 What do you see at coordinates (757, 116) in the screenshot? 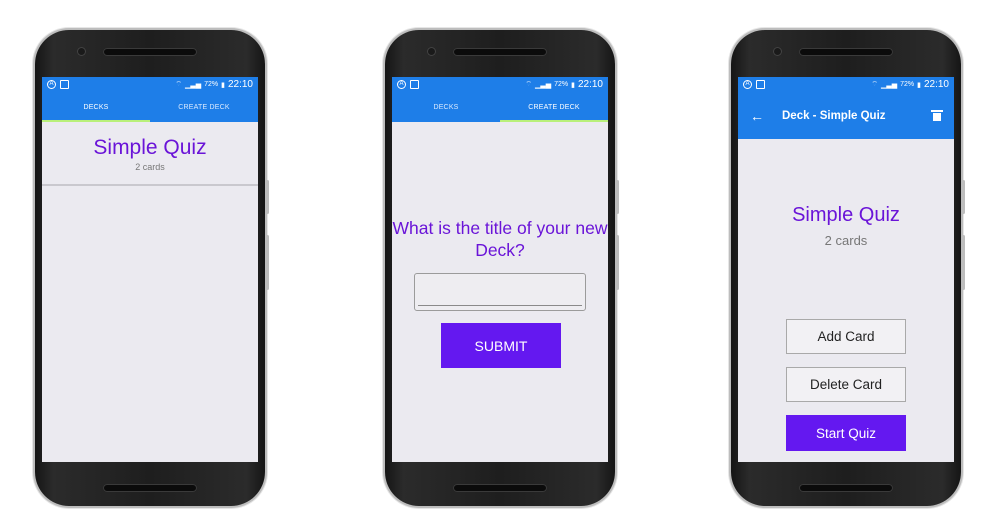
I see `back-arrow-icon: ←` at bounding box center [757, 116].